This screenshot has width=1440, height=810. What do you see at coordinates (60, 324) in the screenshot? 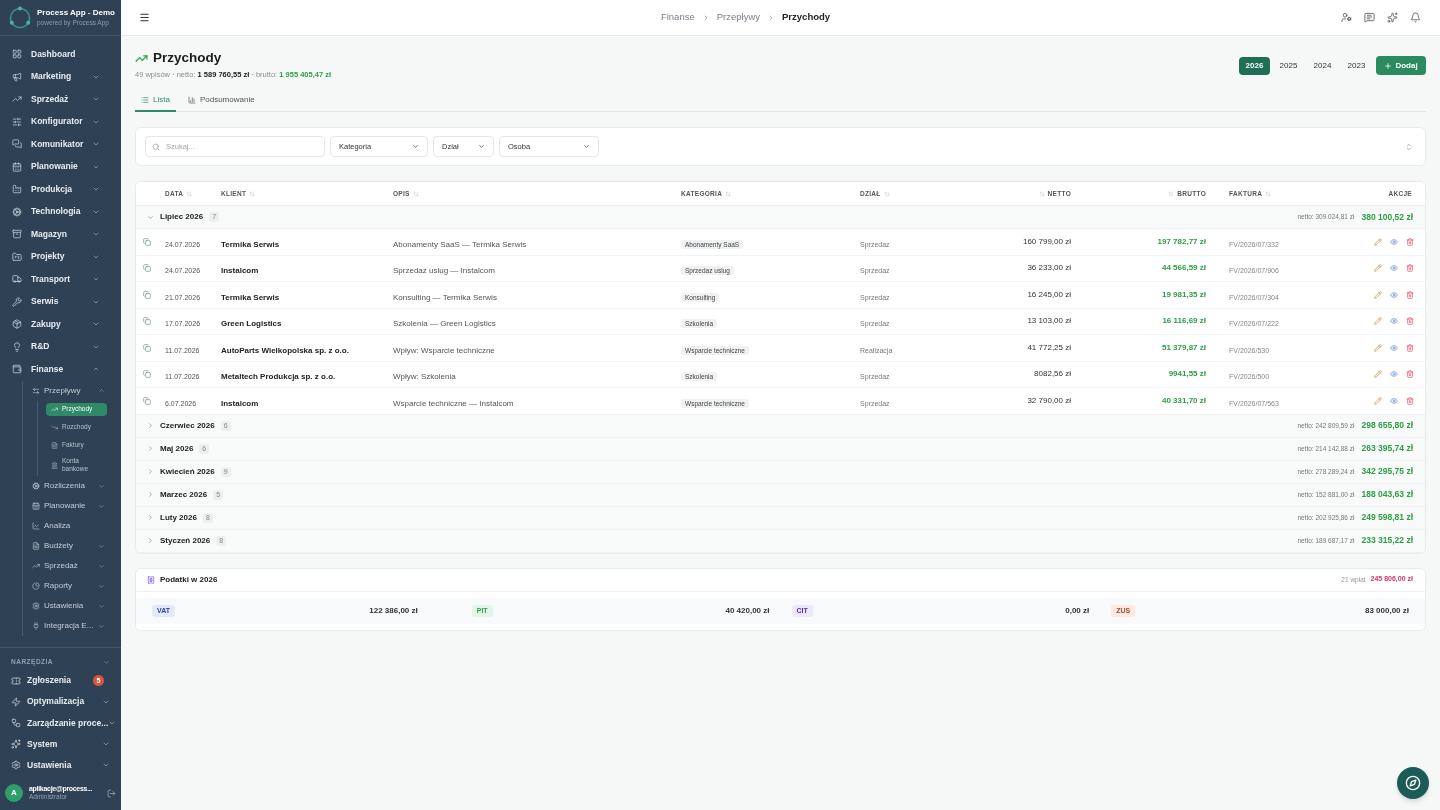
I see `sidebar-item: Zakupy` at bounding box center [60, 324].